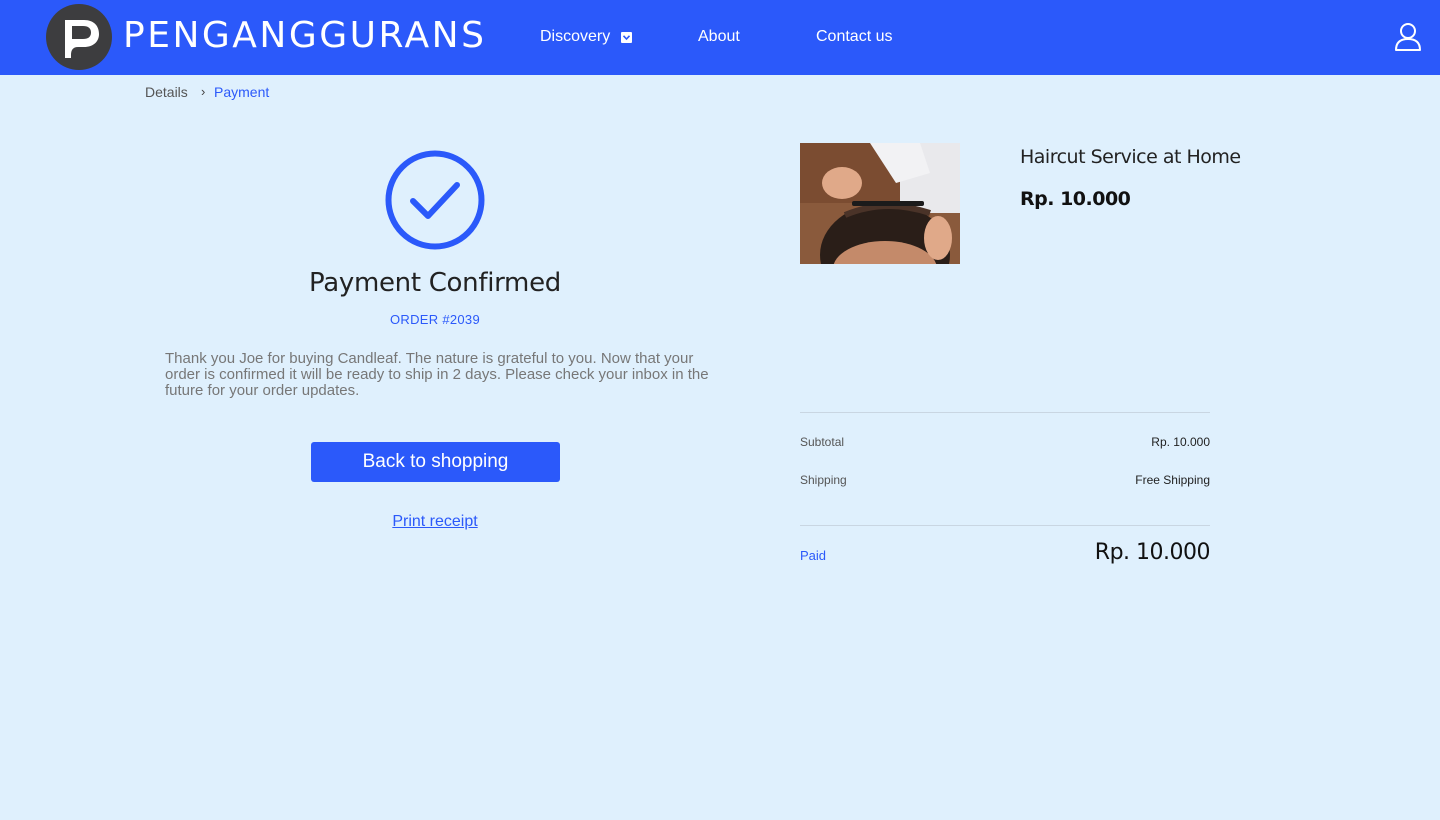  What do you see at coordinates (1075, 199) in the screenshot?
I see `product-price: Rp. 10.000` at bounding box center [1075, 199].